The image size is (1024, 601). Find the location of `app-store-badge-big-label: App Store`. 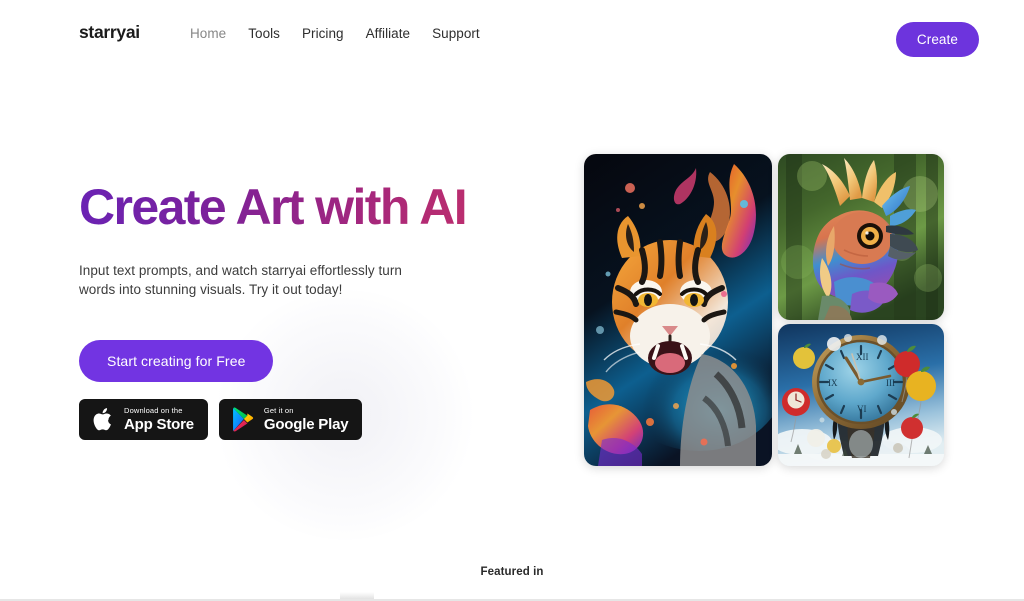

app-store-badge-big-label: App Store is located at coordinates (159, 424).